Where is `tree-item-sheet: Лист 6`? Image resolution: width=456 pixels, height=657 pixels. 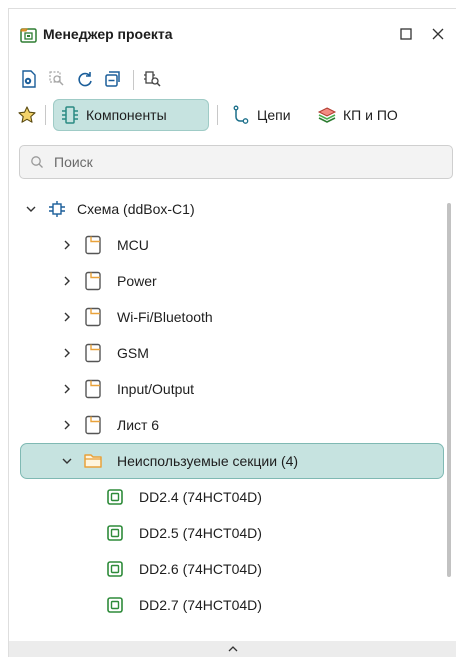
tree-item-sheet: Лист 6 is located at coordinates (249, 425).